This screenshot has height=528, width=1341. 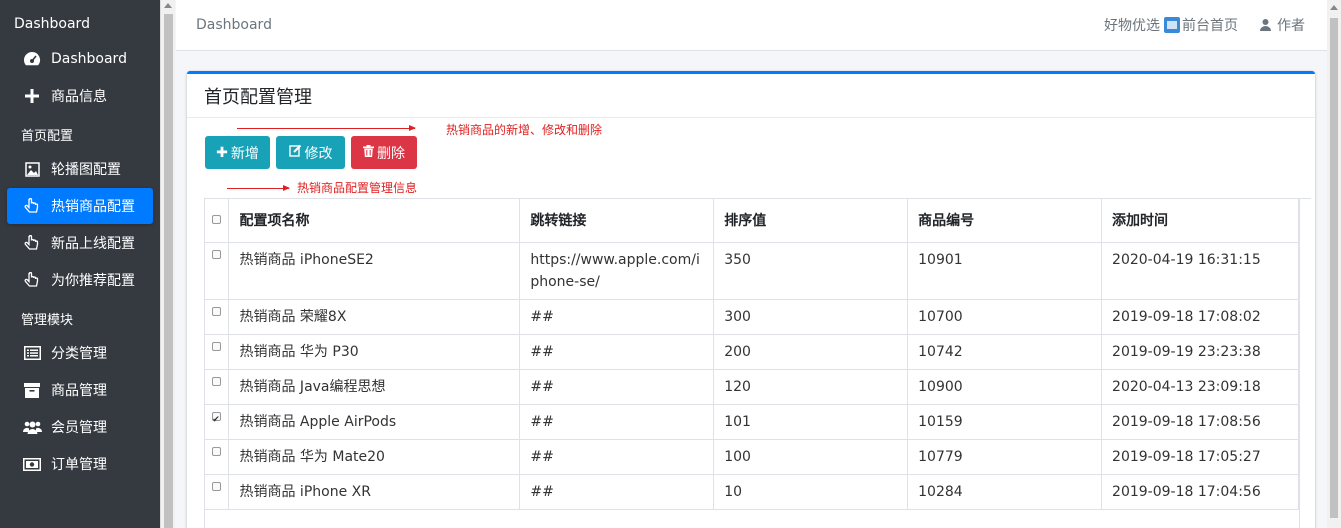 What do you see at coordinates (811, 421) in the screenshot?
I see `cell-sort: 101` at bounding box center [811, 421].